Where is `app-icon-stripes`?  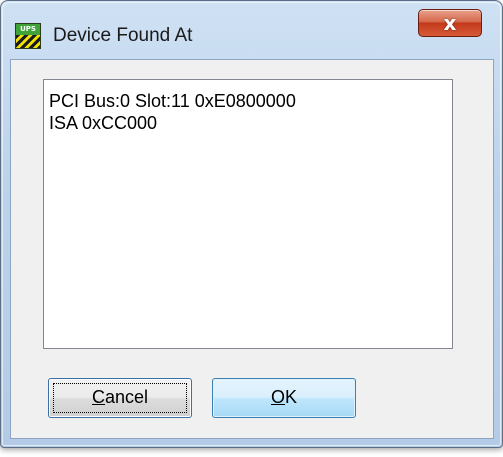 app-icon-stripes is located at coordinates (28, 41).